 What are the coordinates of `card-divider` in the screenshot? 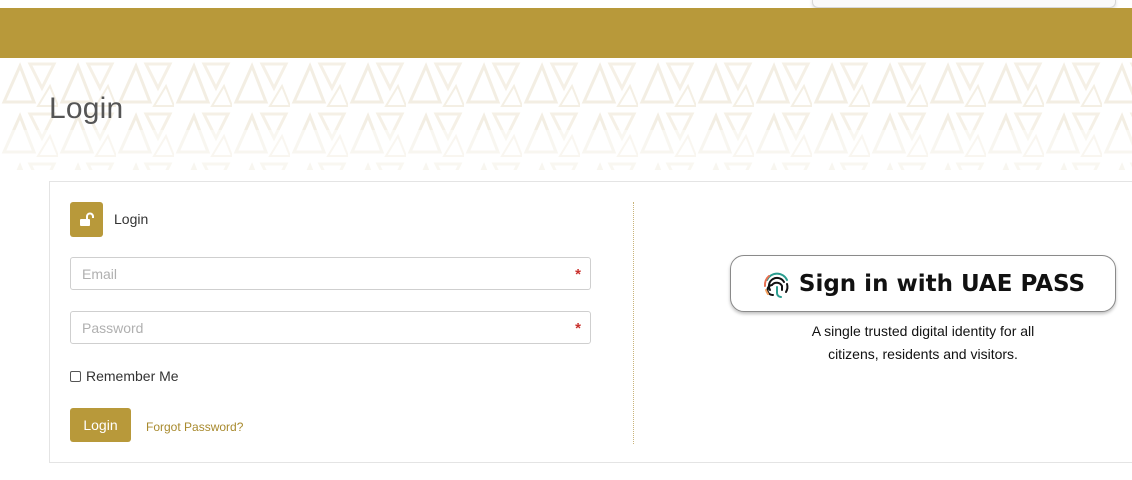 It's located at (633, 323).